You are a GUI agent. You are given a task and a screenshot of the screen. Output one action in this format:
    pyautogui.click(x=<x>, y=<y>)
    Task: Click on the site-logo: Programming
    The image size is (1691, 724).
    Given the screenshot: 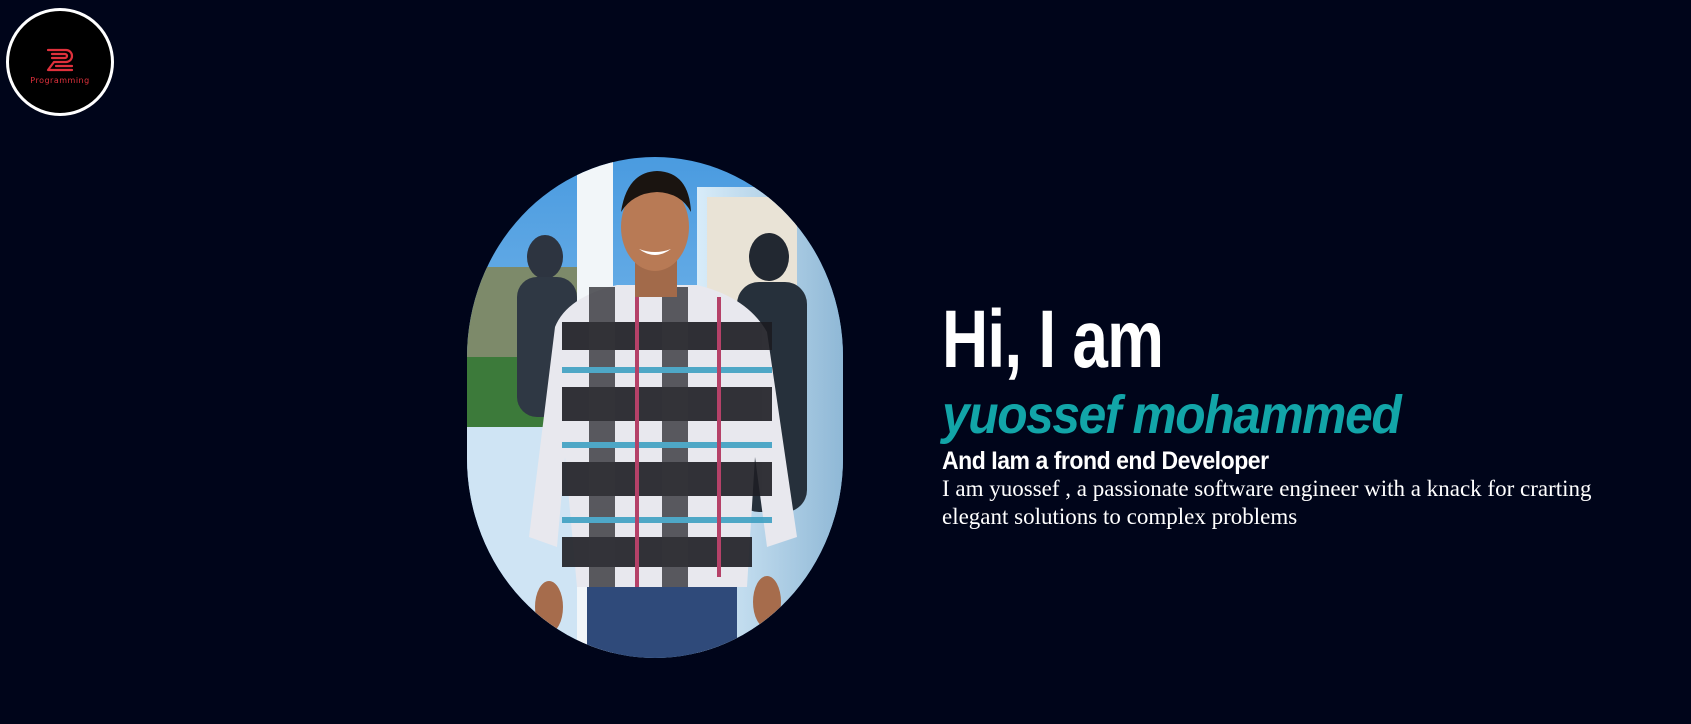 What is the action you would take?
    pyautogui.click(x=60, y=62)
    